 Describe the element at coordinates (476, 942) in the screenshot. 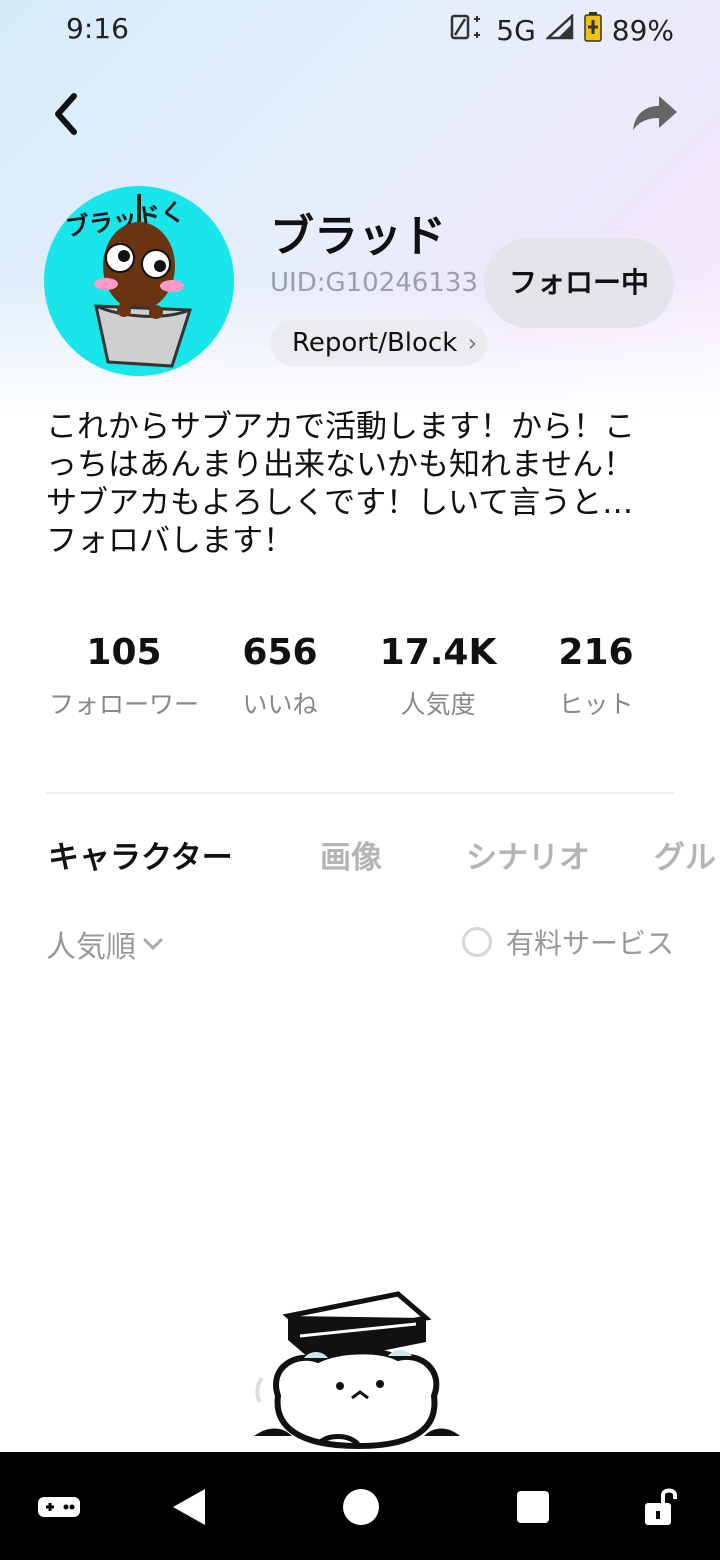

I see `radio-button` at that location.